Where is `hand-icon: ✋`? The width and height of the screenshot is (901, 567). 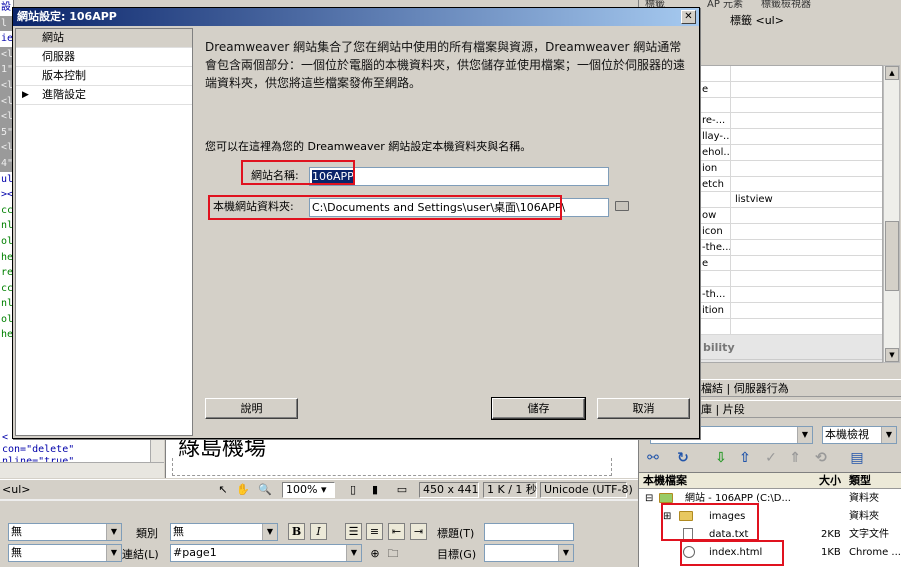 hand-icon: ✋ is located at coordinates (243, 490).